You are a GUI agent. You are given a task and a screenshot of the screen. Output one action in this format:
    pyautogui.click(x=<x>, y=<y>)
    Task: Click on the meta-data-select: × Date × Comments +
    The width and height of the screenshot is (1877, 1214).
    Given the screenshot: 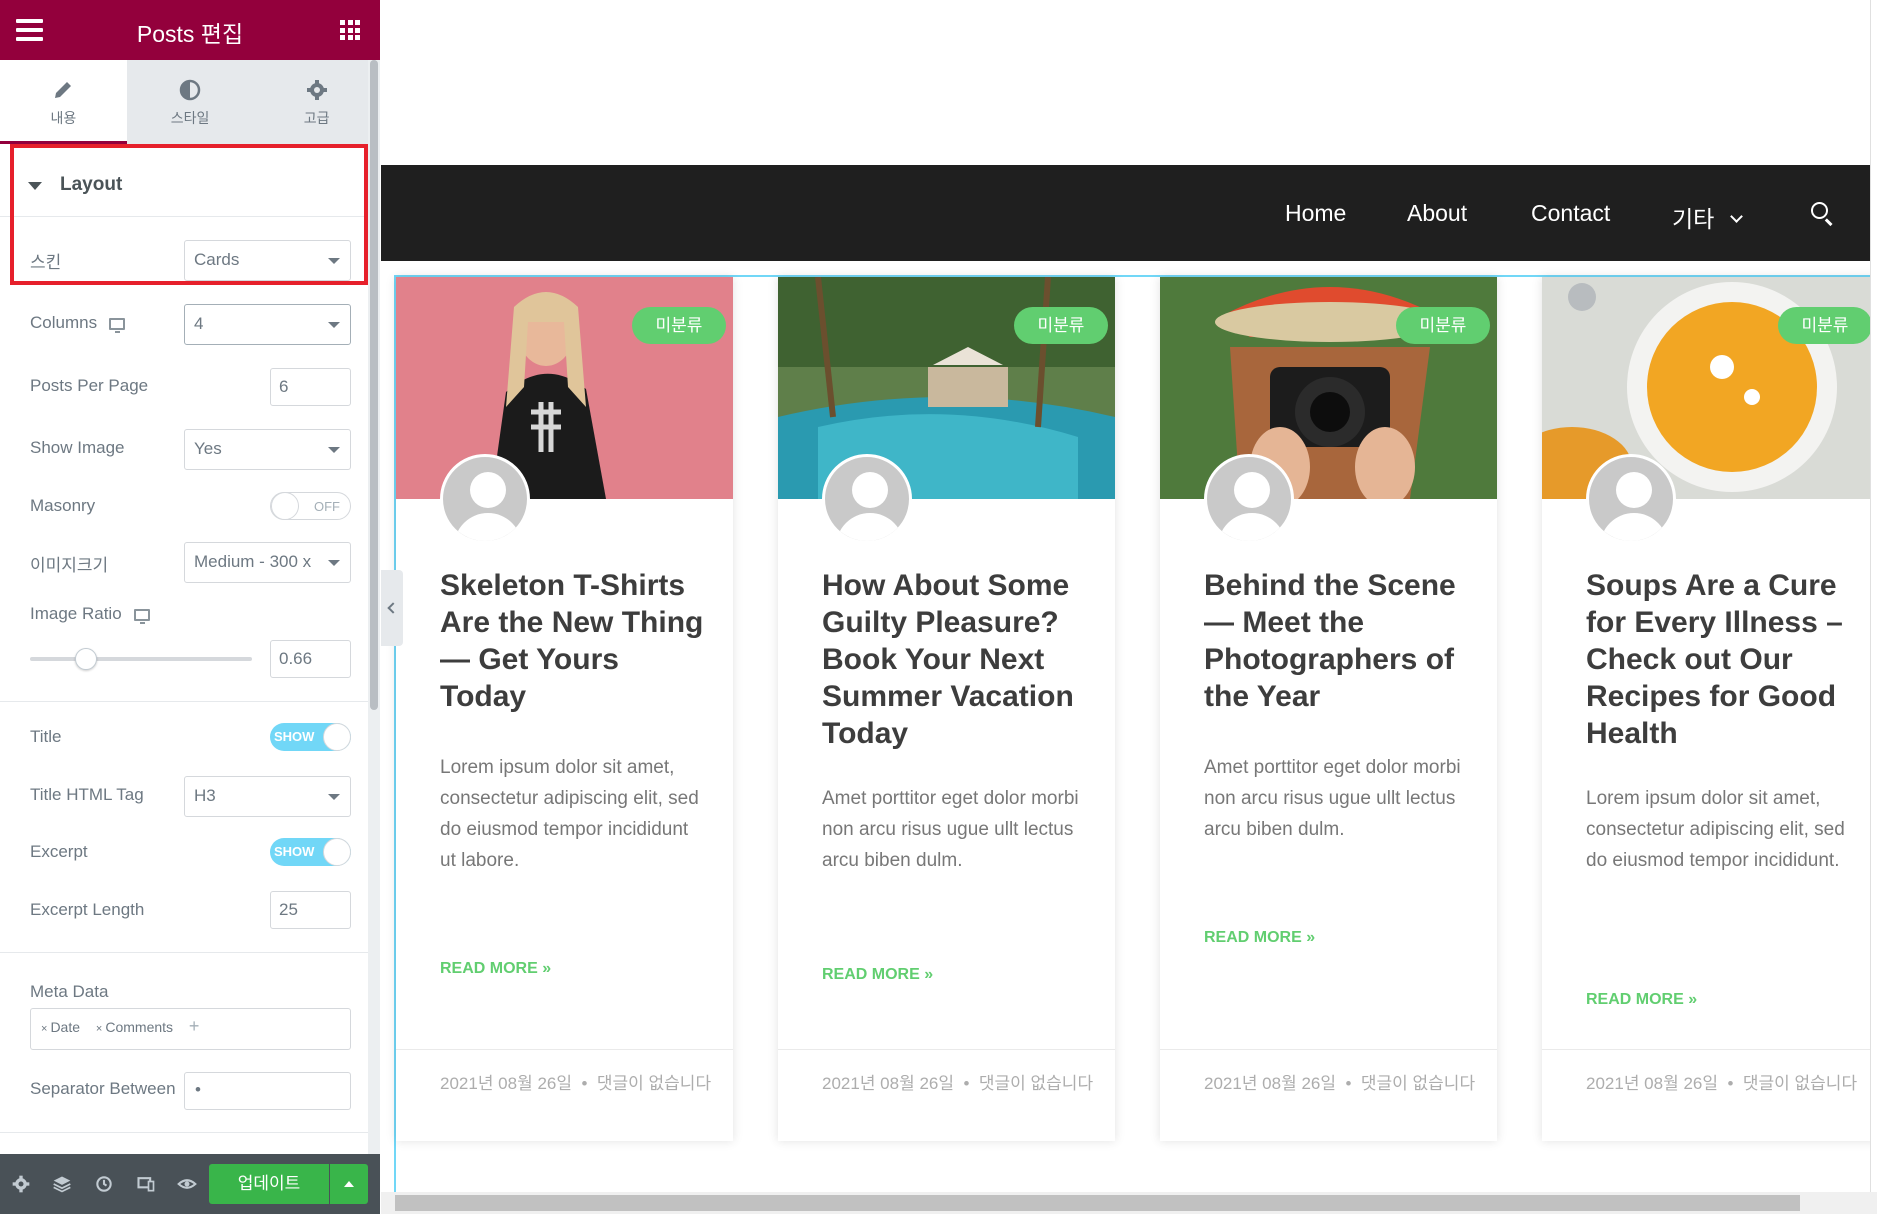 What is the action you would take?
    pyautogui.click(x=190, y=1029)
    